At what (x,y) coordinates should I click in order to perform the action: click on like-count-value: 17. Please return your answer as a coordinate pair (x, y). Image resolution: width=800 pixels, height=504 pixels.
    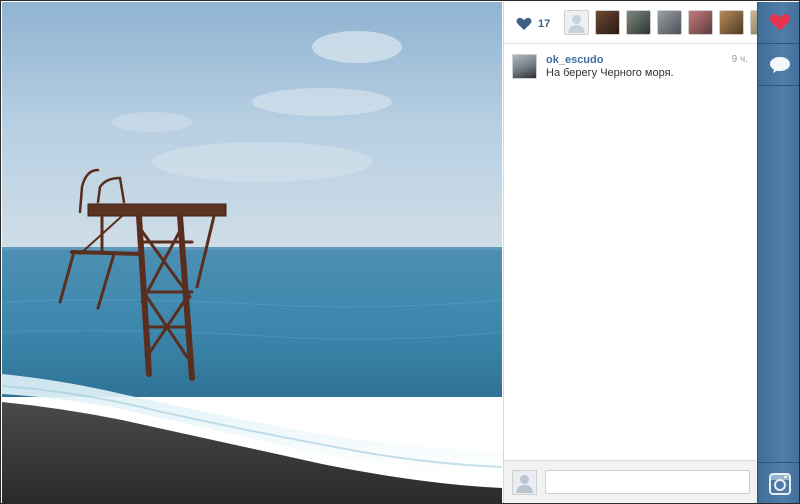
    Looking at the image, I should click on (544, 24).